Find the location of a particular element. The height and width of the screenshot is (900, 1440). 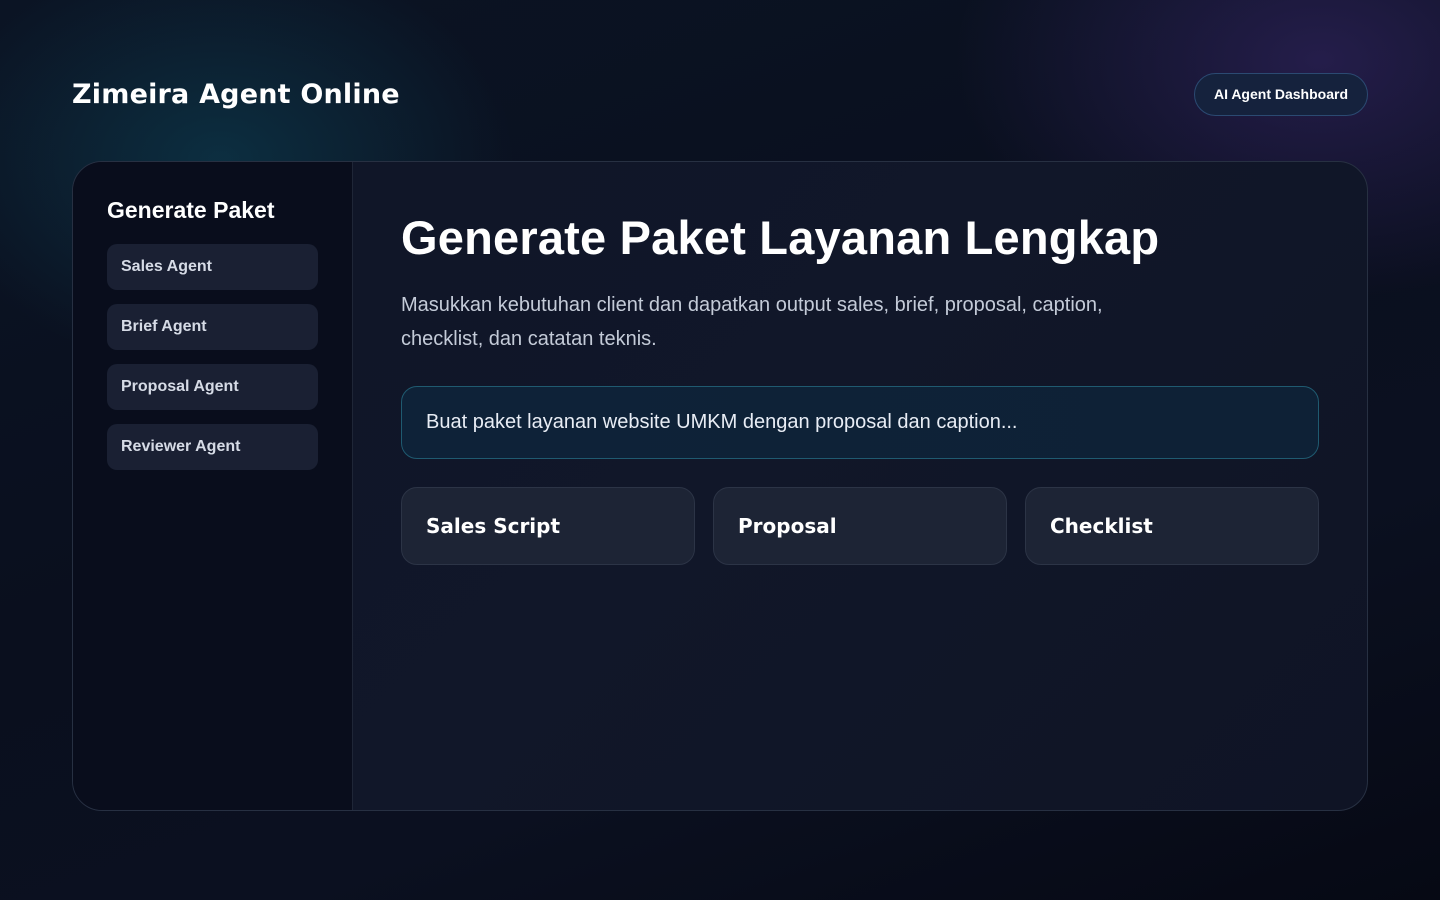

card-label: Sales Script is located at coordinates (493, 526).